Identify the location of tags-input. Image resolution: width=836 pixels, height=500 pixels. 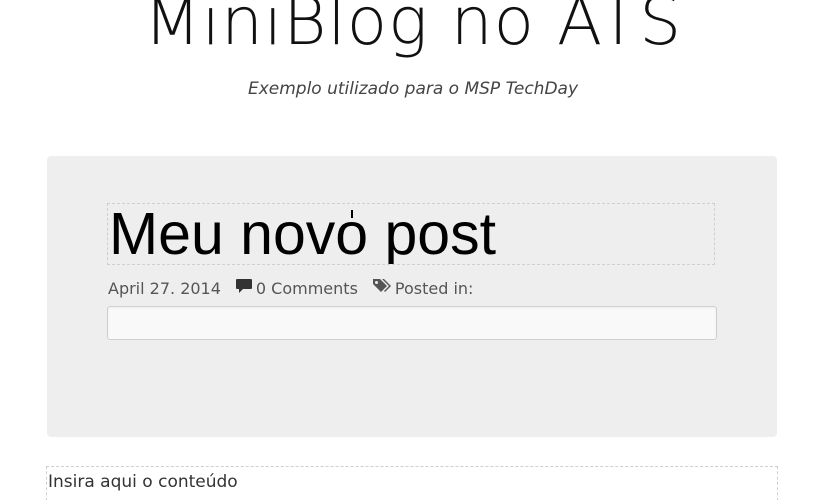
(412, 323).